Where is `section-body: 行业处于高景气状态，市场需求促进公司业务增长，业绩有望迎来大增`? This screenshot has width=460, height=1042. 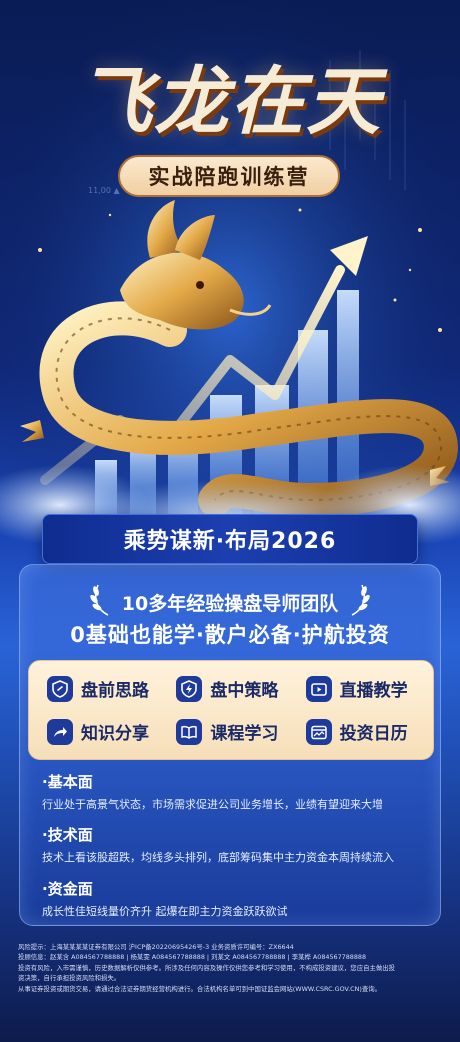 section-body: 行业处于高景气状态，市场需求促进公司业务增长，业绩有望迎来大增 is located at coordinates (212, 804).